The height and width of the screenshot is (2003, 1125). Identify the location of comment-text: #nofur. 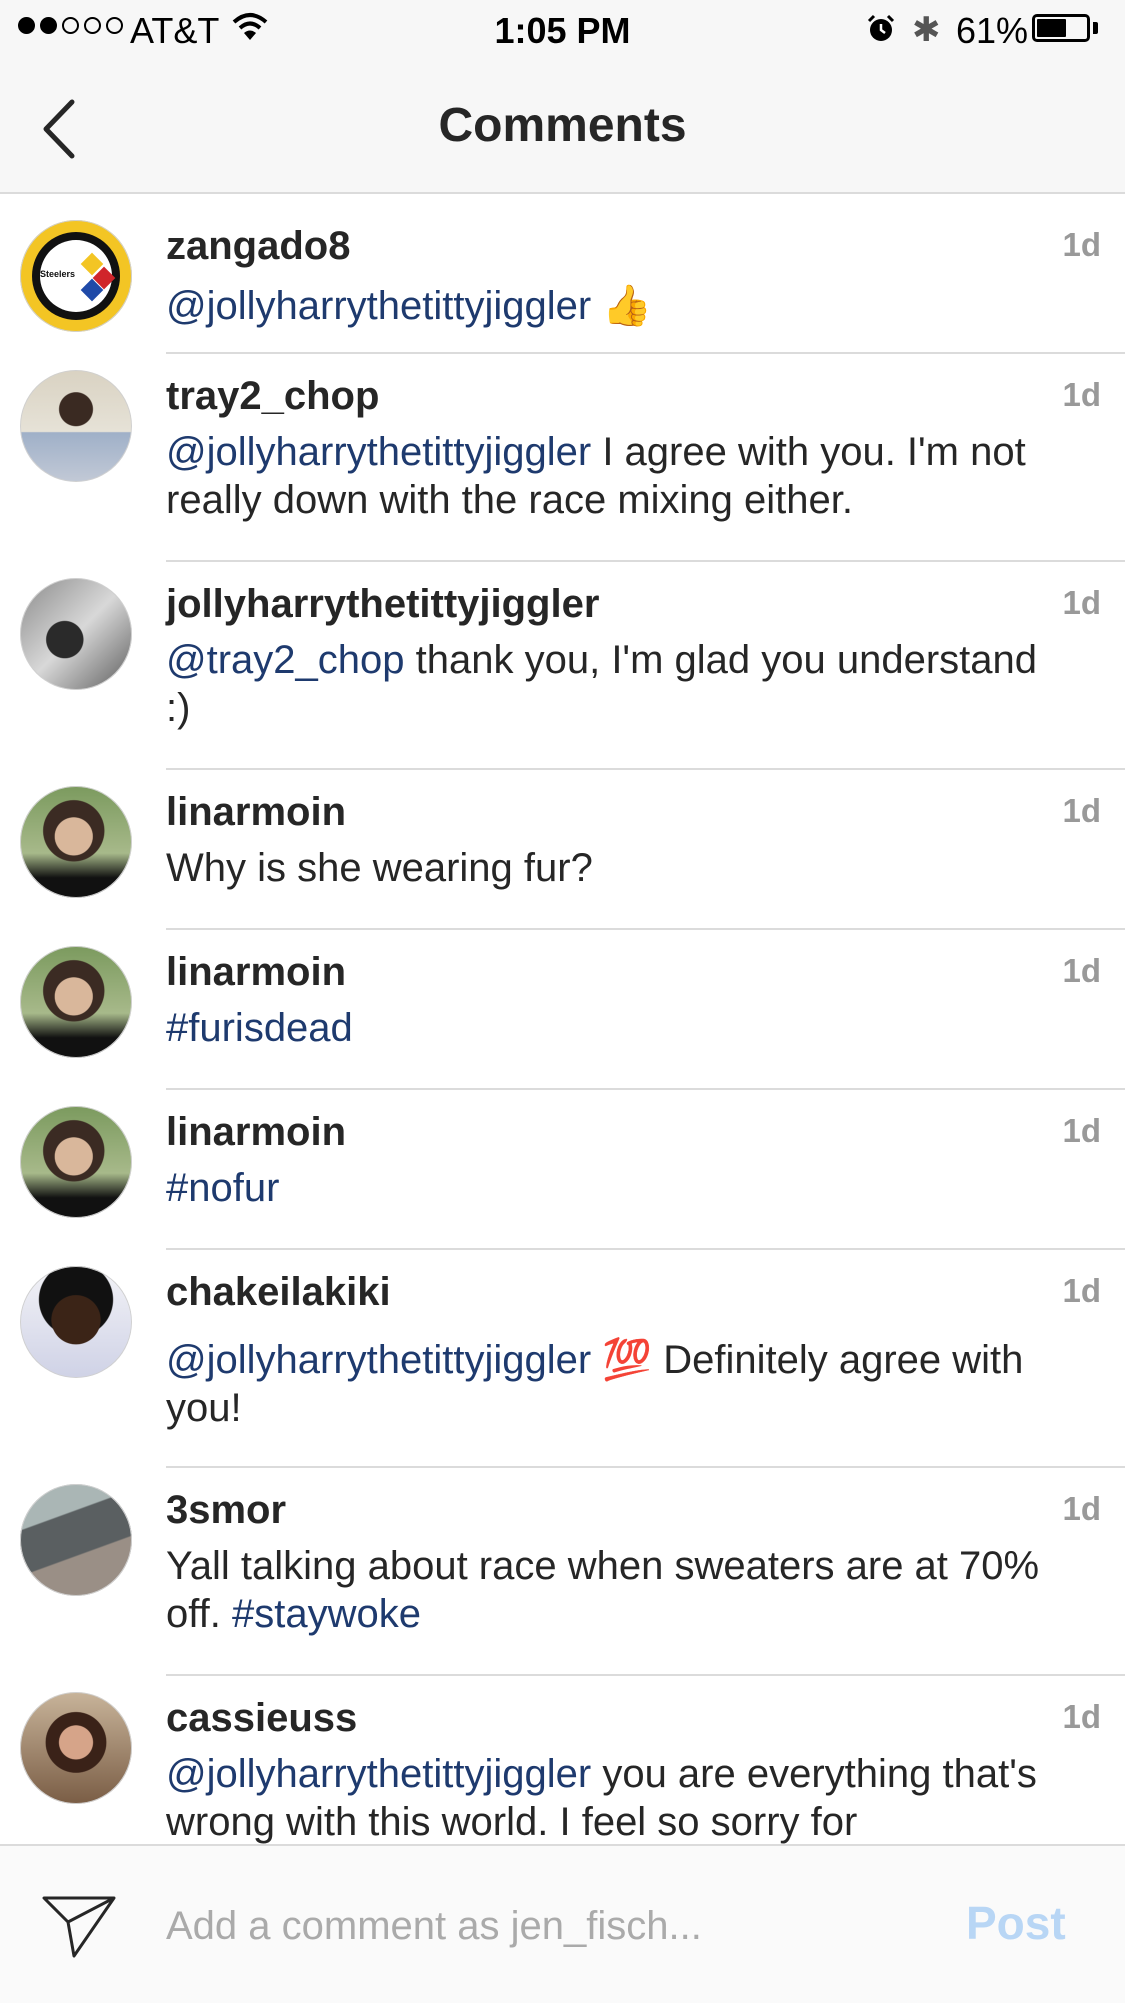
(616, 1188).